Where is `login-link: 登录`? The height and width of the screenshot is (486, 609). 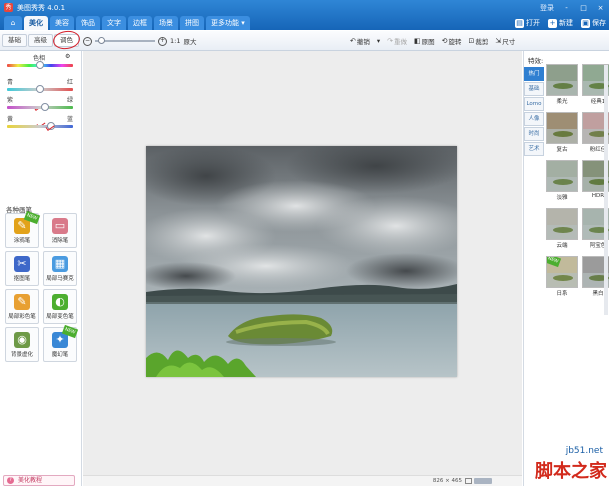
login-link: 登录 is located at coordinates (547, 8).